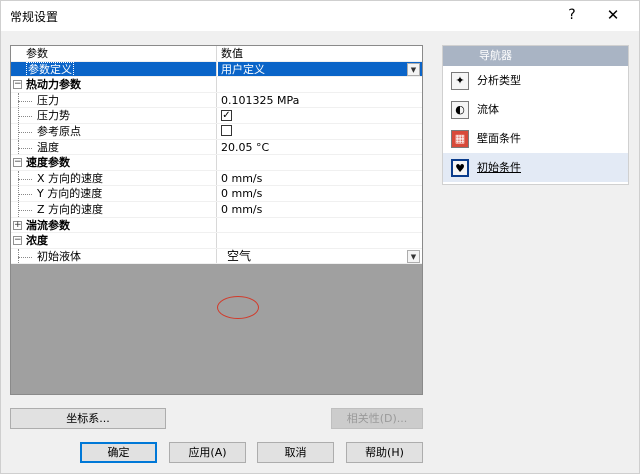 The image size is (640, 474). Describe the element at coordinates (118, 452) in the screenshot. I see `ok-button: 确定` at that location.